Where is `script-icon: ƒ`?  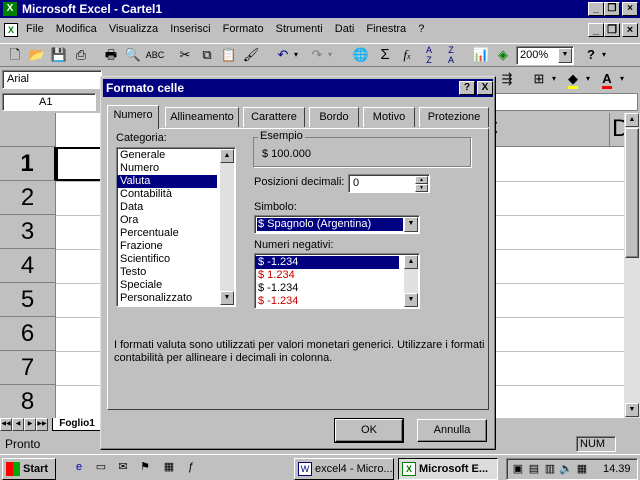 script-icon: ƒ is located at coordinates (191, 467).